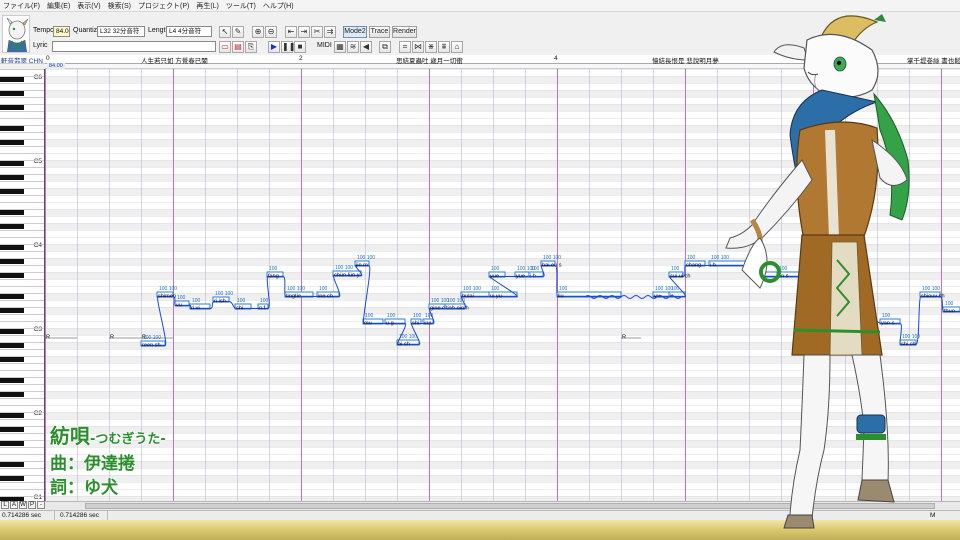  I want to click on menu-help: ヘルプ(H), so click(278, 6).